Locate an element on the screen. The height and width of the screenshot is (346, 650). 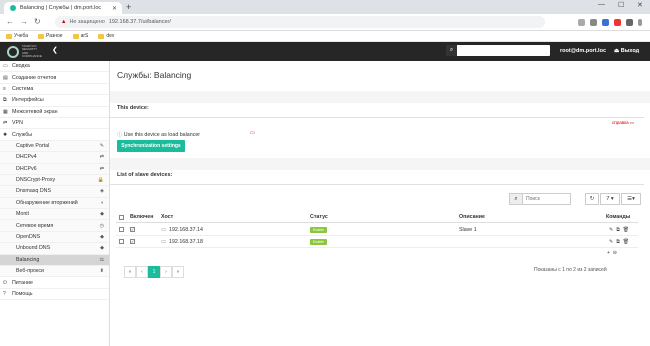
url-bar: ▲ Не защищено 192.168.37.7/ui/balancer/ is located at coordinates (300, 22).